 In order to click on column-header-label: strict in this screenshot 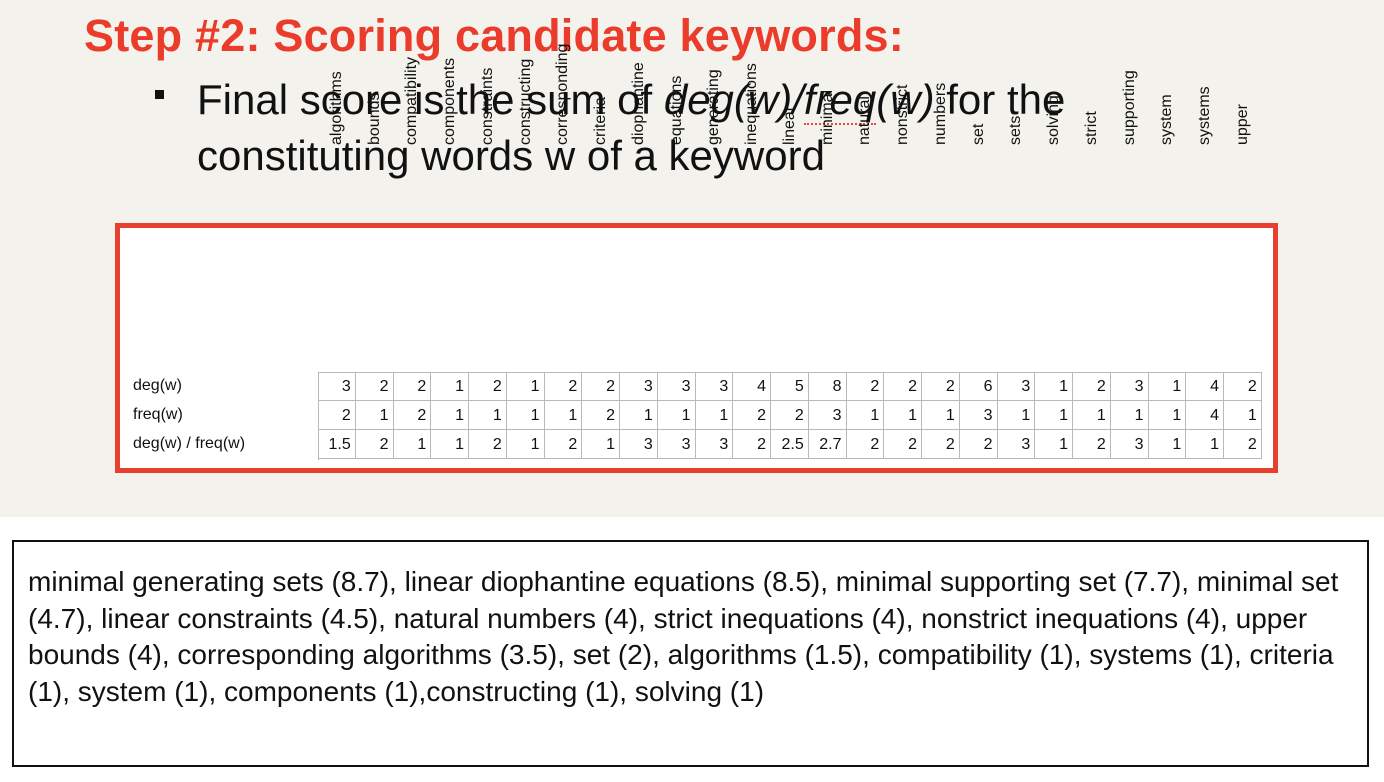, I will do `click(1091, 128)`.